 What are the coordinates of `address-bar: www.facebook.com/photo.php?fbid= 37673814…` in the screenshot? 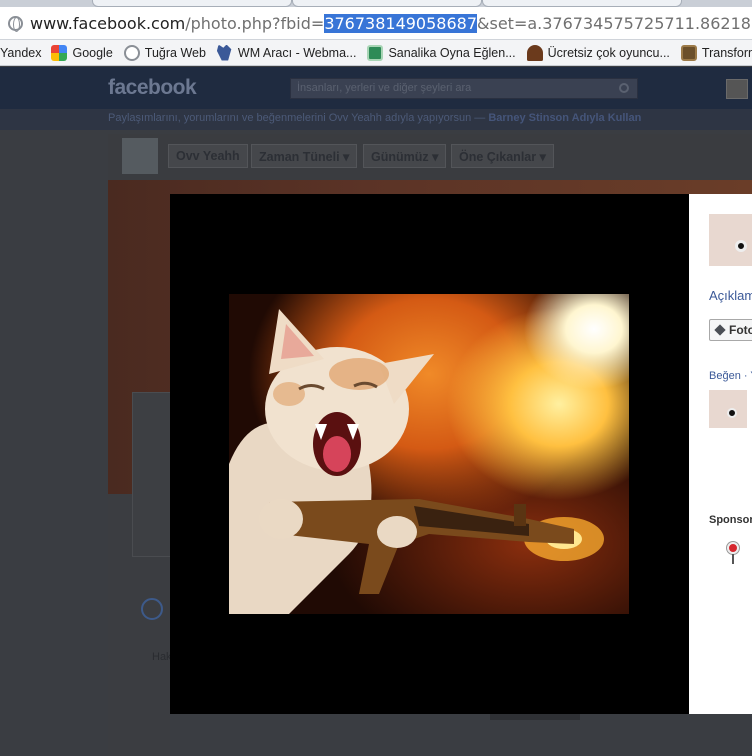 It's located at (376, 23).